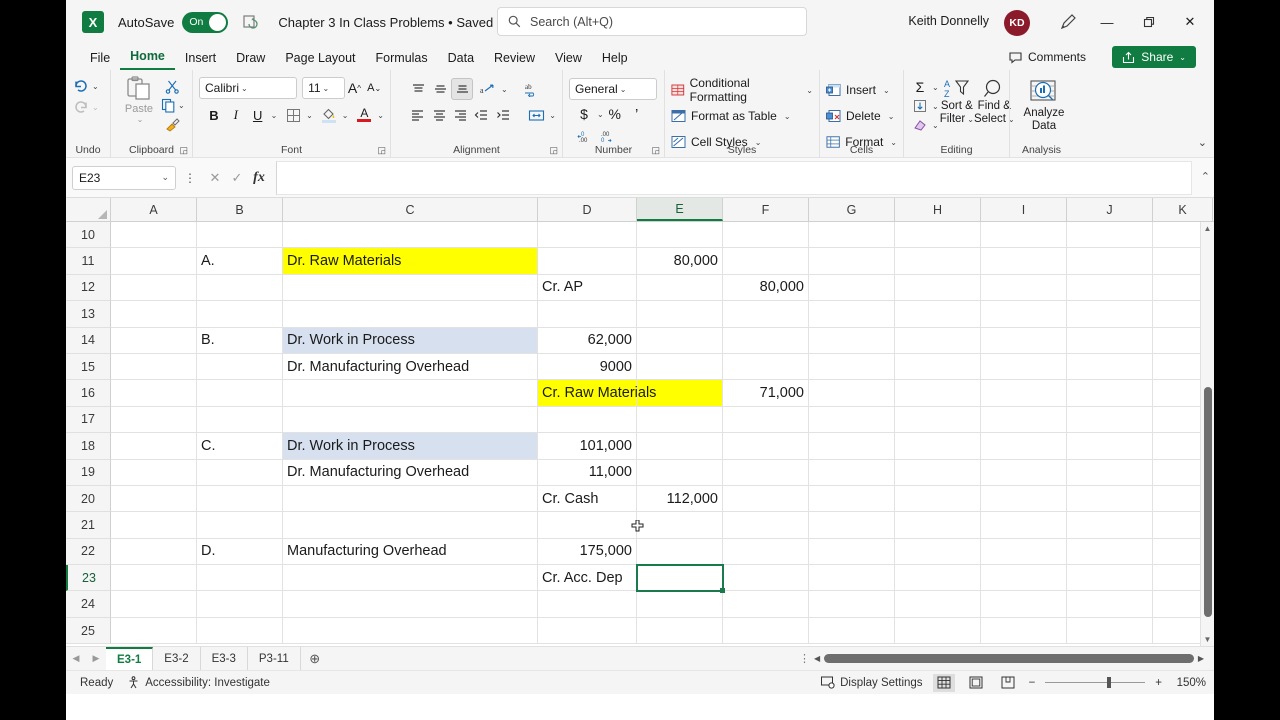 This screenshot has width=1280, height=720. Describe the element at coordinates (852, 420) in the screenshot. I see `cell-G17` at that location.